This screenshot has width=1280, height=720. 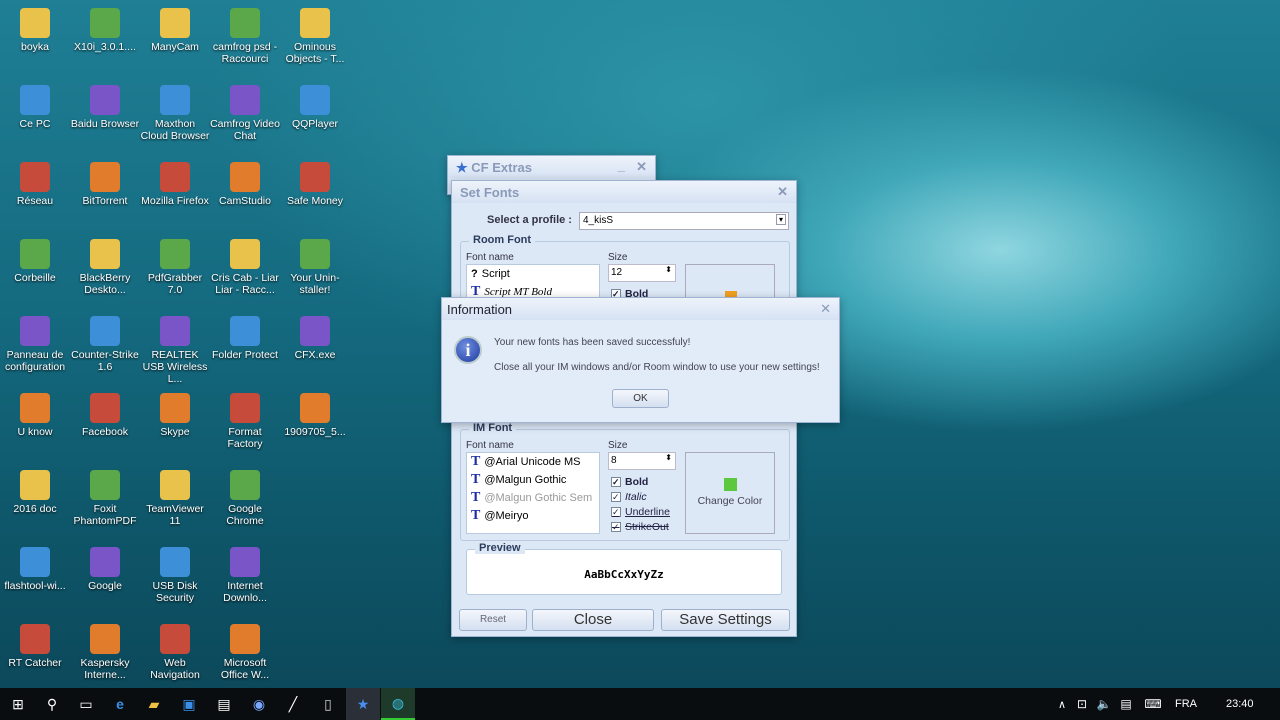 What do you see at coordinates (533, 274) in the screenshot?
I see `list-item: ? Script` at bounding box center [533, 274].